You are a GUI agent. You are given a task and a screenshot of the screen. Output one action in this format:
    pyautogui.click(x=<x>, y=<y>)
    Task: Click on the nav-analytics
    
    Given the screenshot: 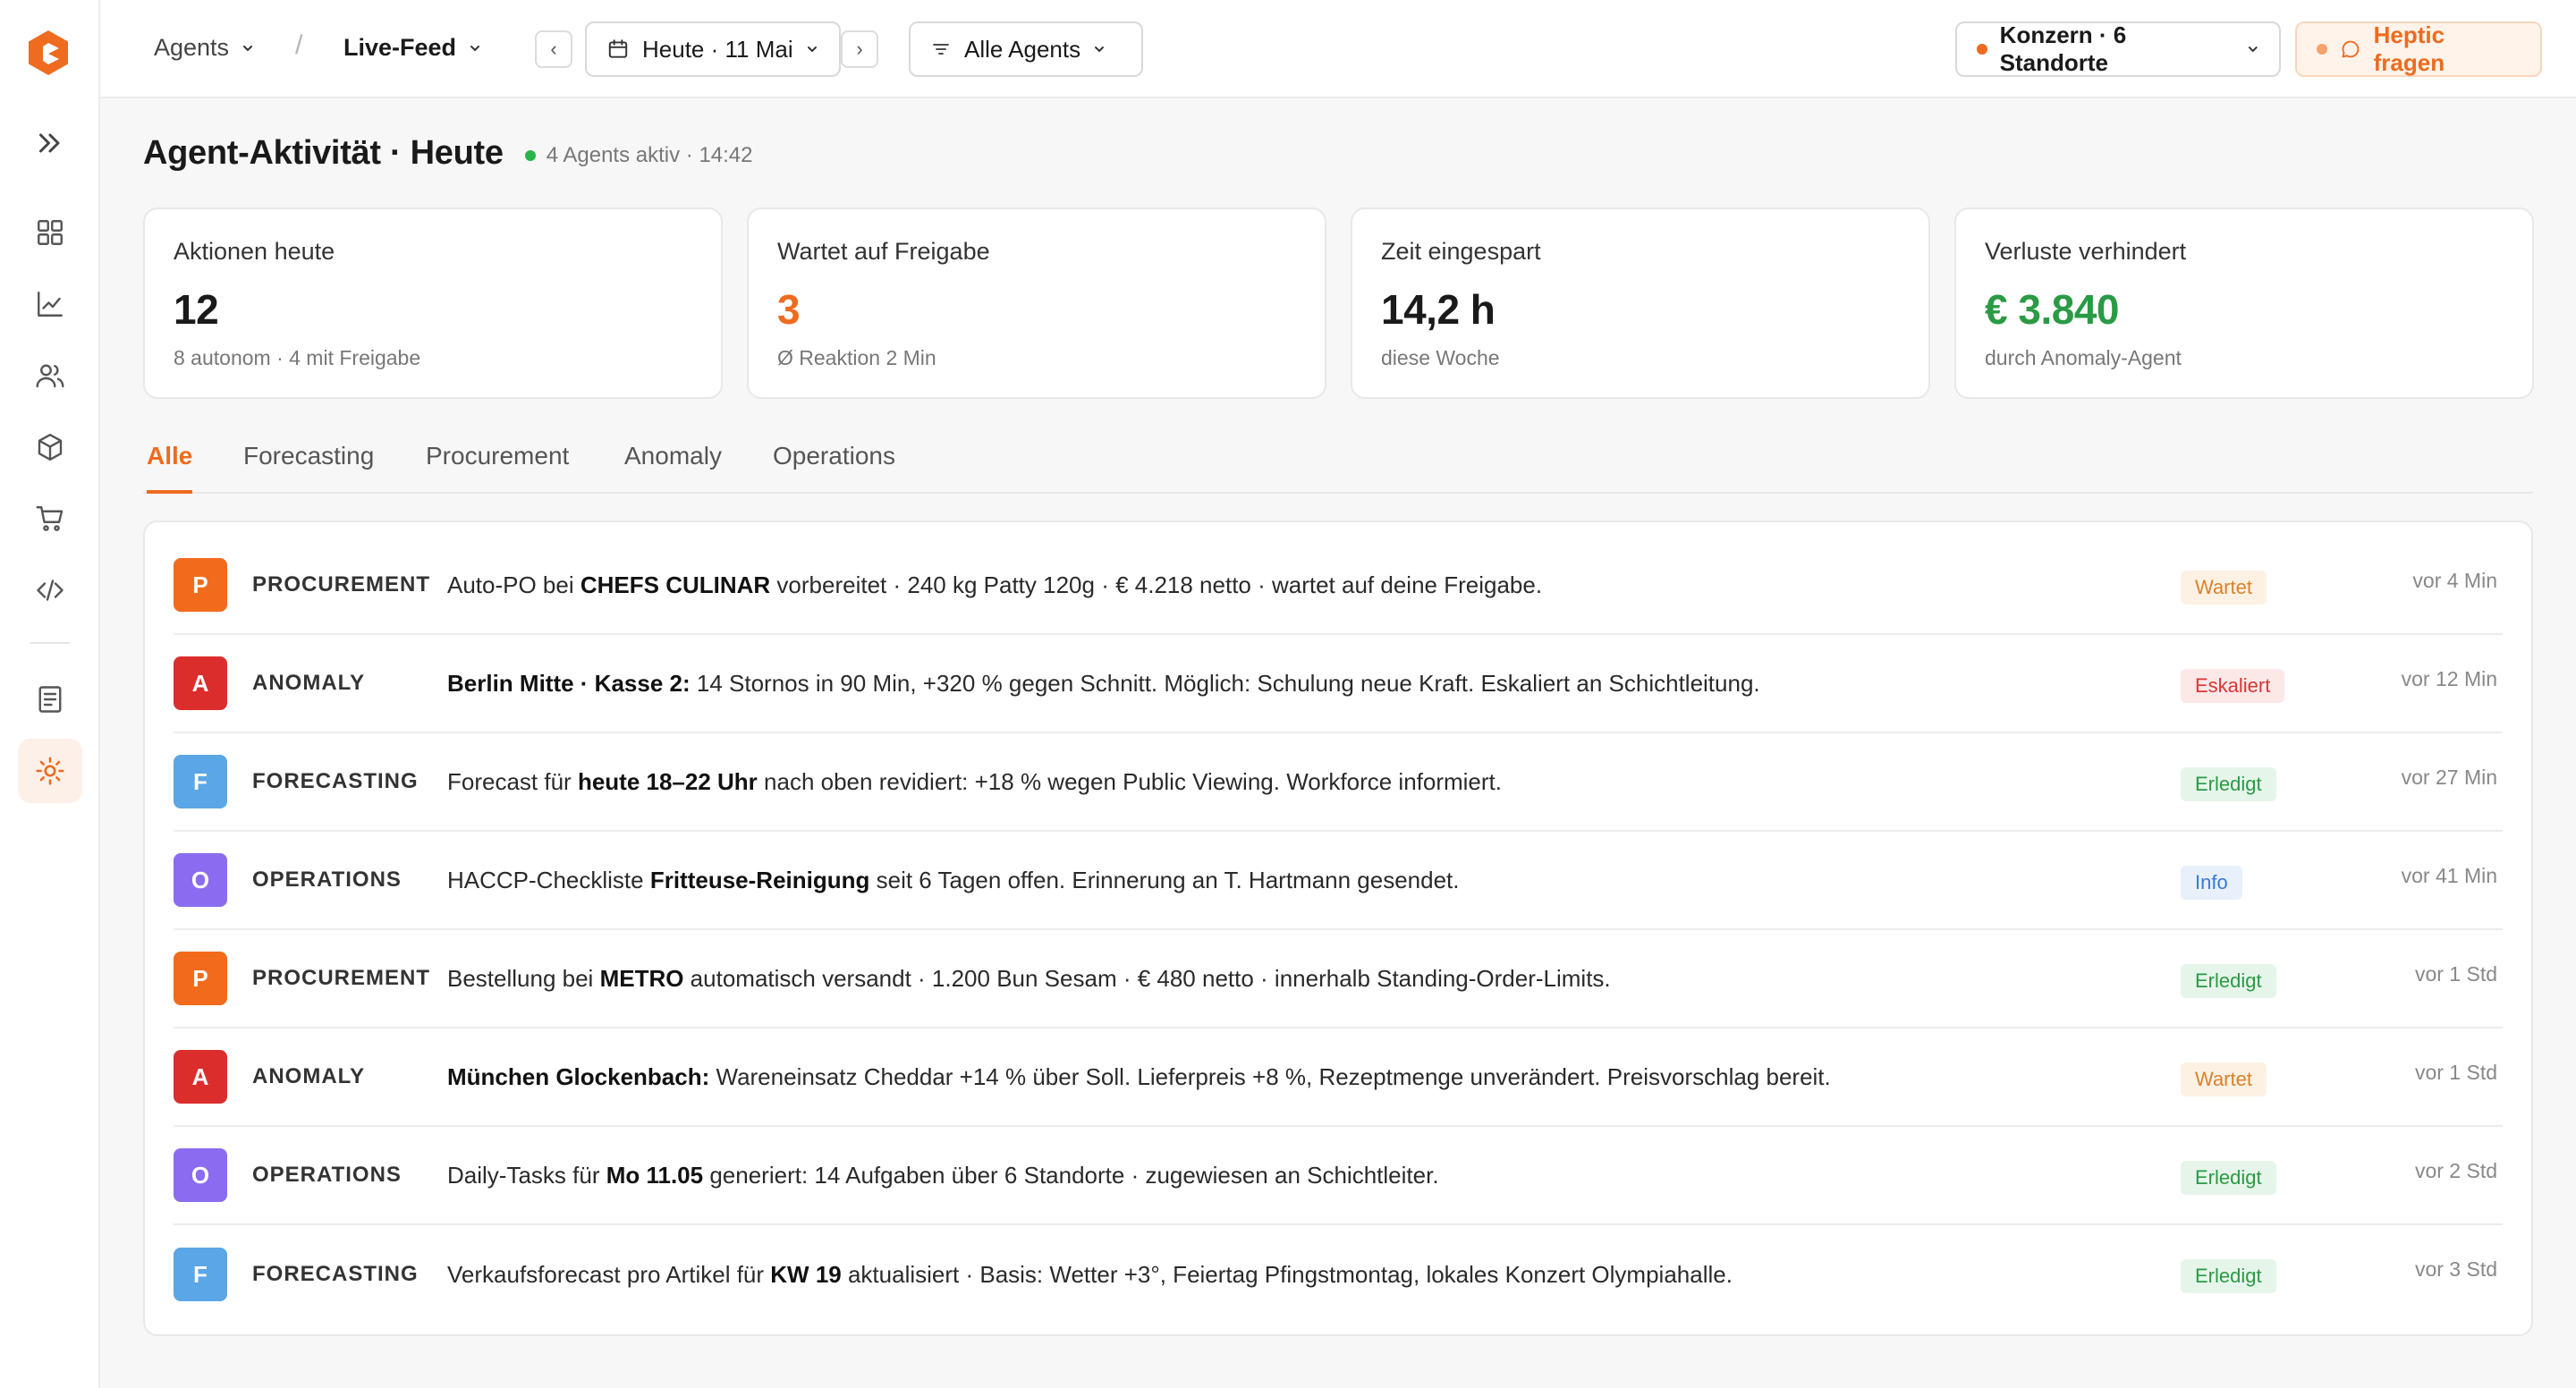 What is the action you would take?
    pyautogui.click(x=50, y=304)
    